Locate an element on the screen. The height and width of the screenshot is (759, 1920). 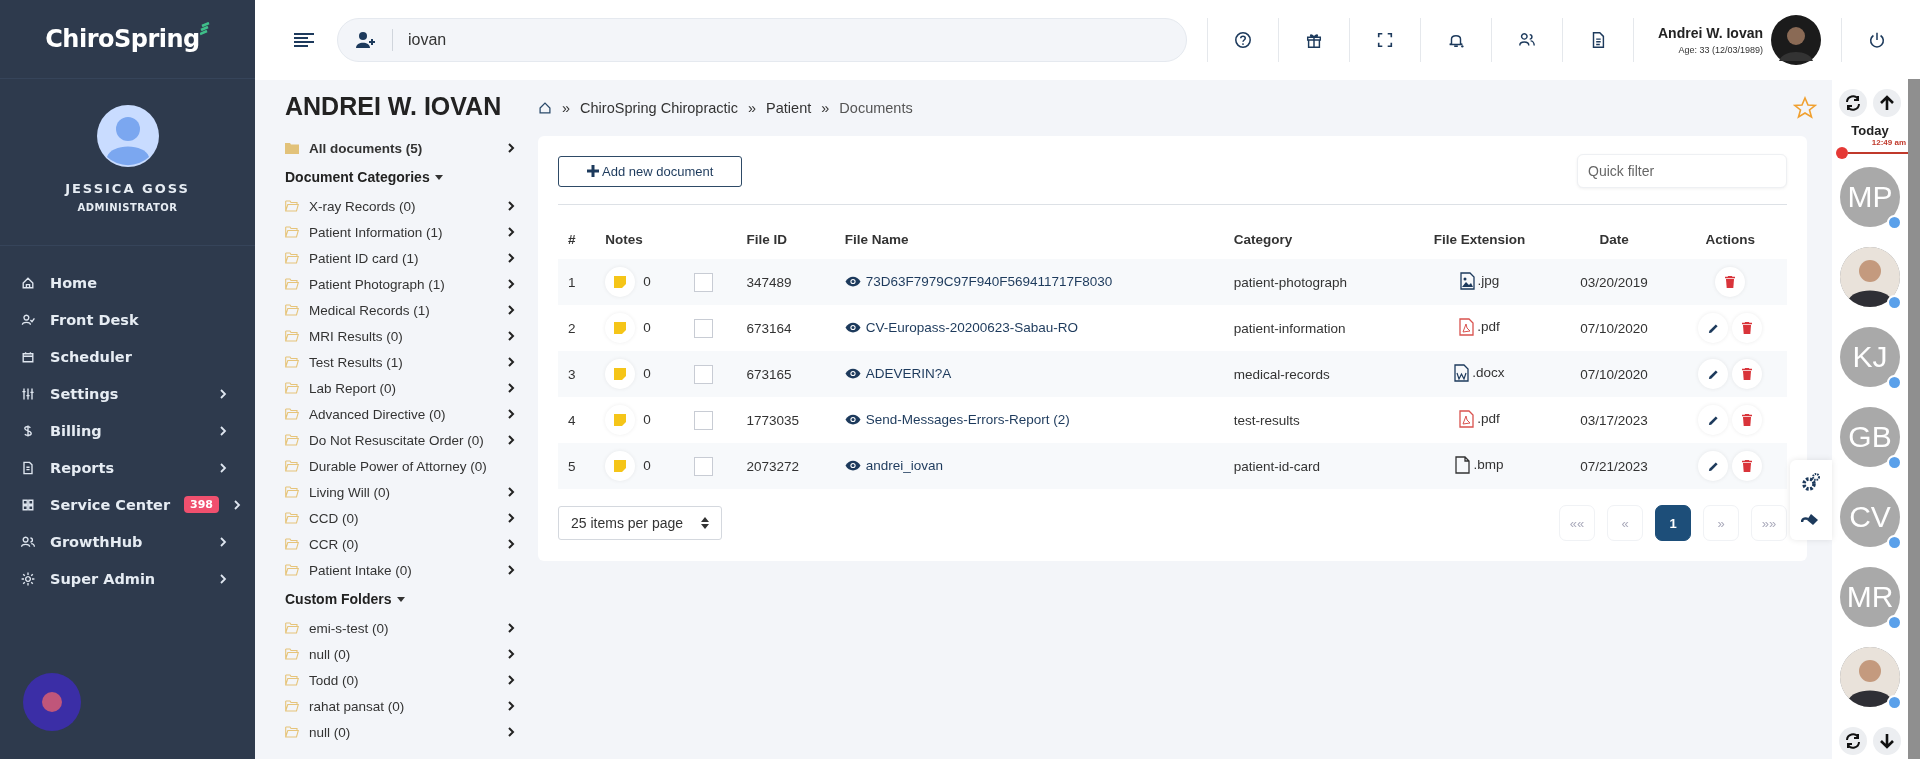
nav-item: Home is located at coordinates (127, 282).